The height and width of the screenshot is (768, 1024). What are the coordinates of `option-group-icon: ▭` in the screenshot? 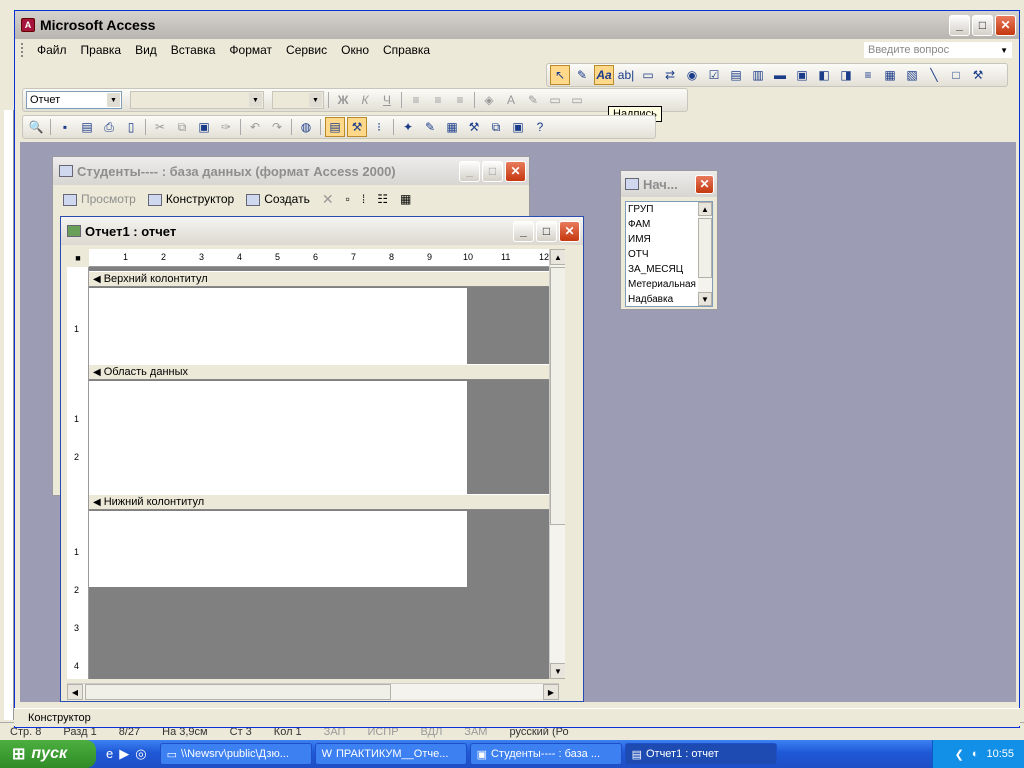 It's located at (648, 75).